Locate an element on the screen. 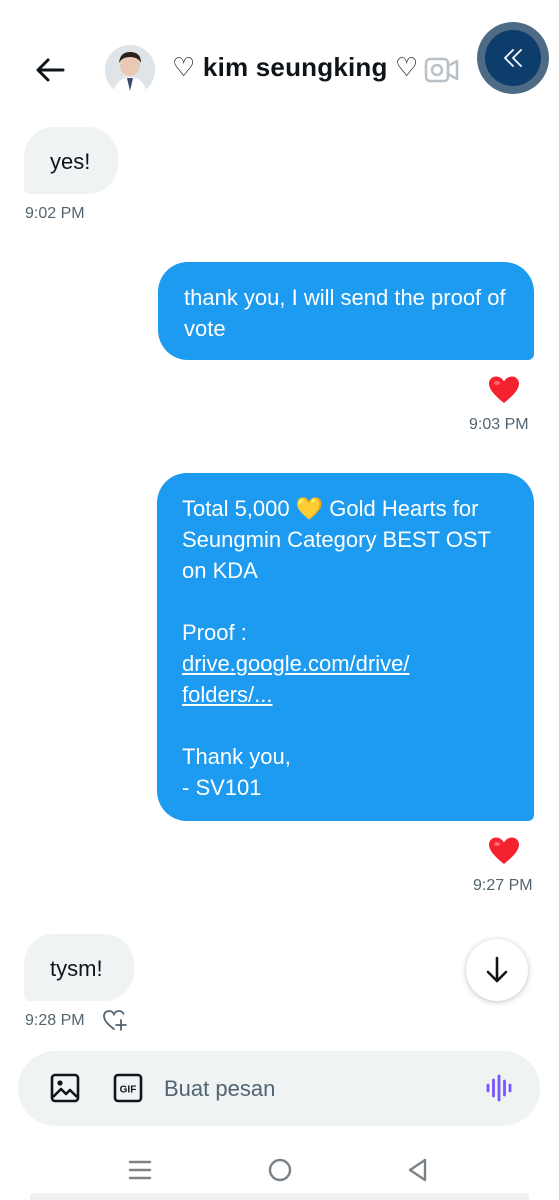 This screenshot has height=1200, width=559. conversation-header: ♡ kim seungking ♡ is located at coordinates (279, 60).